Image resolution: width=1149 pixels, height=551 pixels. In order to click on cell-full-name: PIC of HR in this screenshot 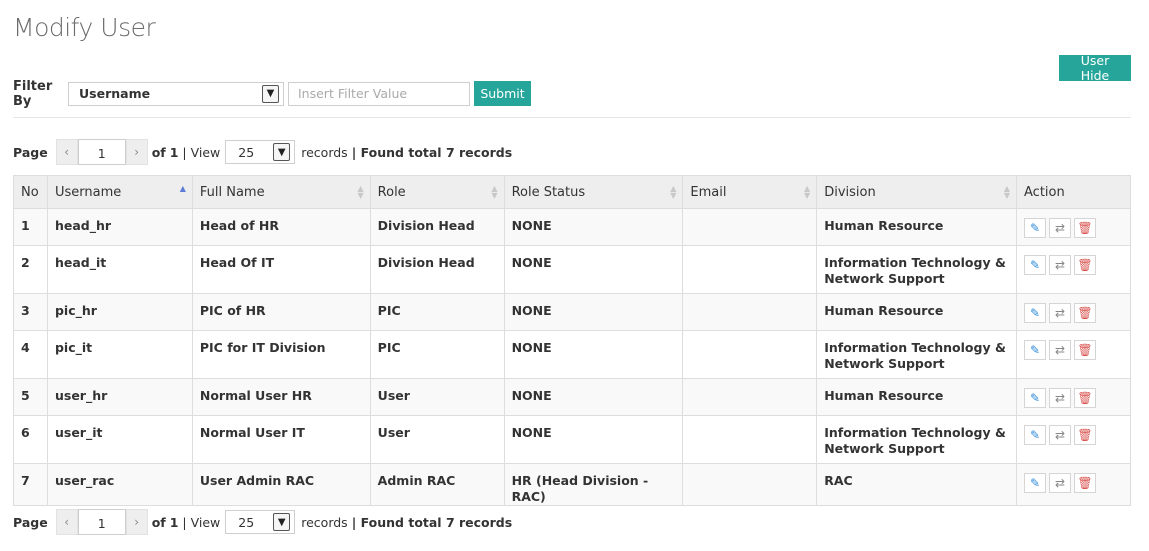, I will do `click(281, 312)`.